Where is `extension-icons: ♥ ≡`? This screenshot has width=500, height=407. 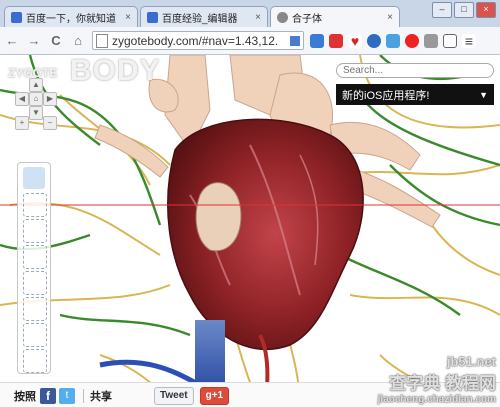 extension-icons: ♥ ≡ is located at coordinates (393, 40).